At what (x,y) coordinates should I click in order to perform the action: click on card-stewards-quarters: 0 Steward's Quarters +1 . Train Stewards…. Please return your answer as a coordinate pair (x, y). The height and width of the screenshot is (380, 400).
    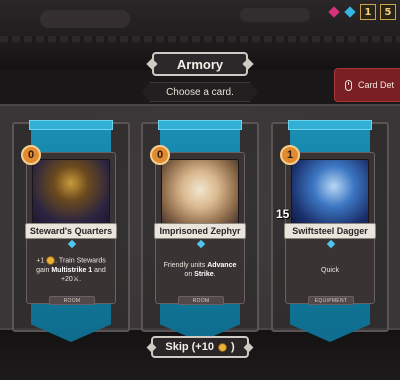
    Looking at the image, I should click on (69, 225).